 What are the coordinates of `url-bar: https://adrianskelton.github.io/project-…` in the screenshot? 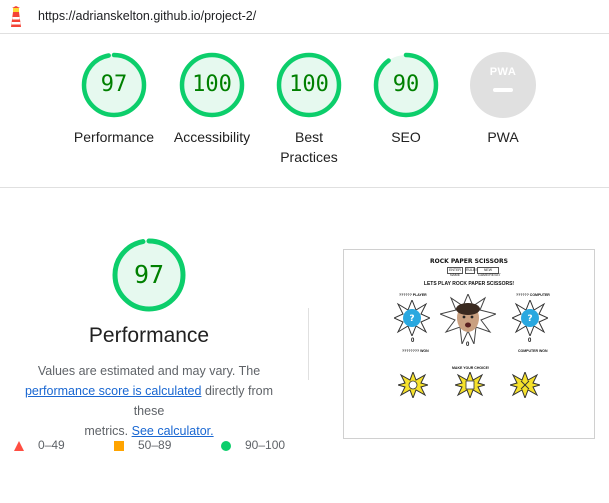 It's located at (304, 17).